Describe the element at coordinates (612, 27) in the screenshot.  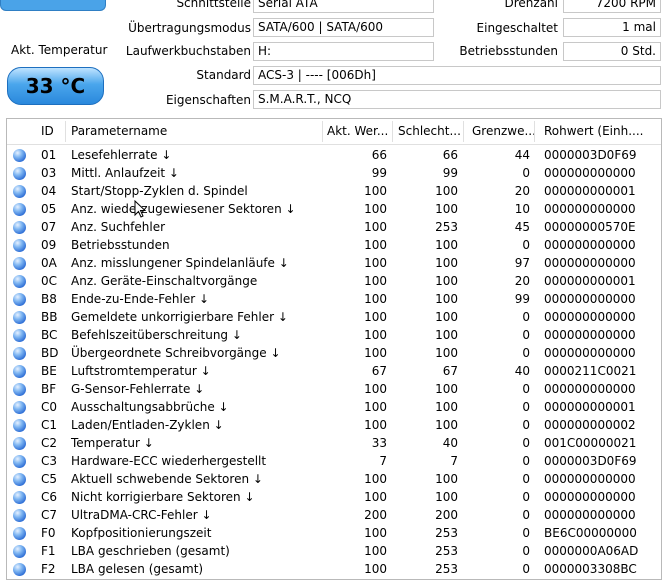
I see `power-on-count-field: 1 mal` at that location.